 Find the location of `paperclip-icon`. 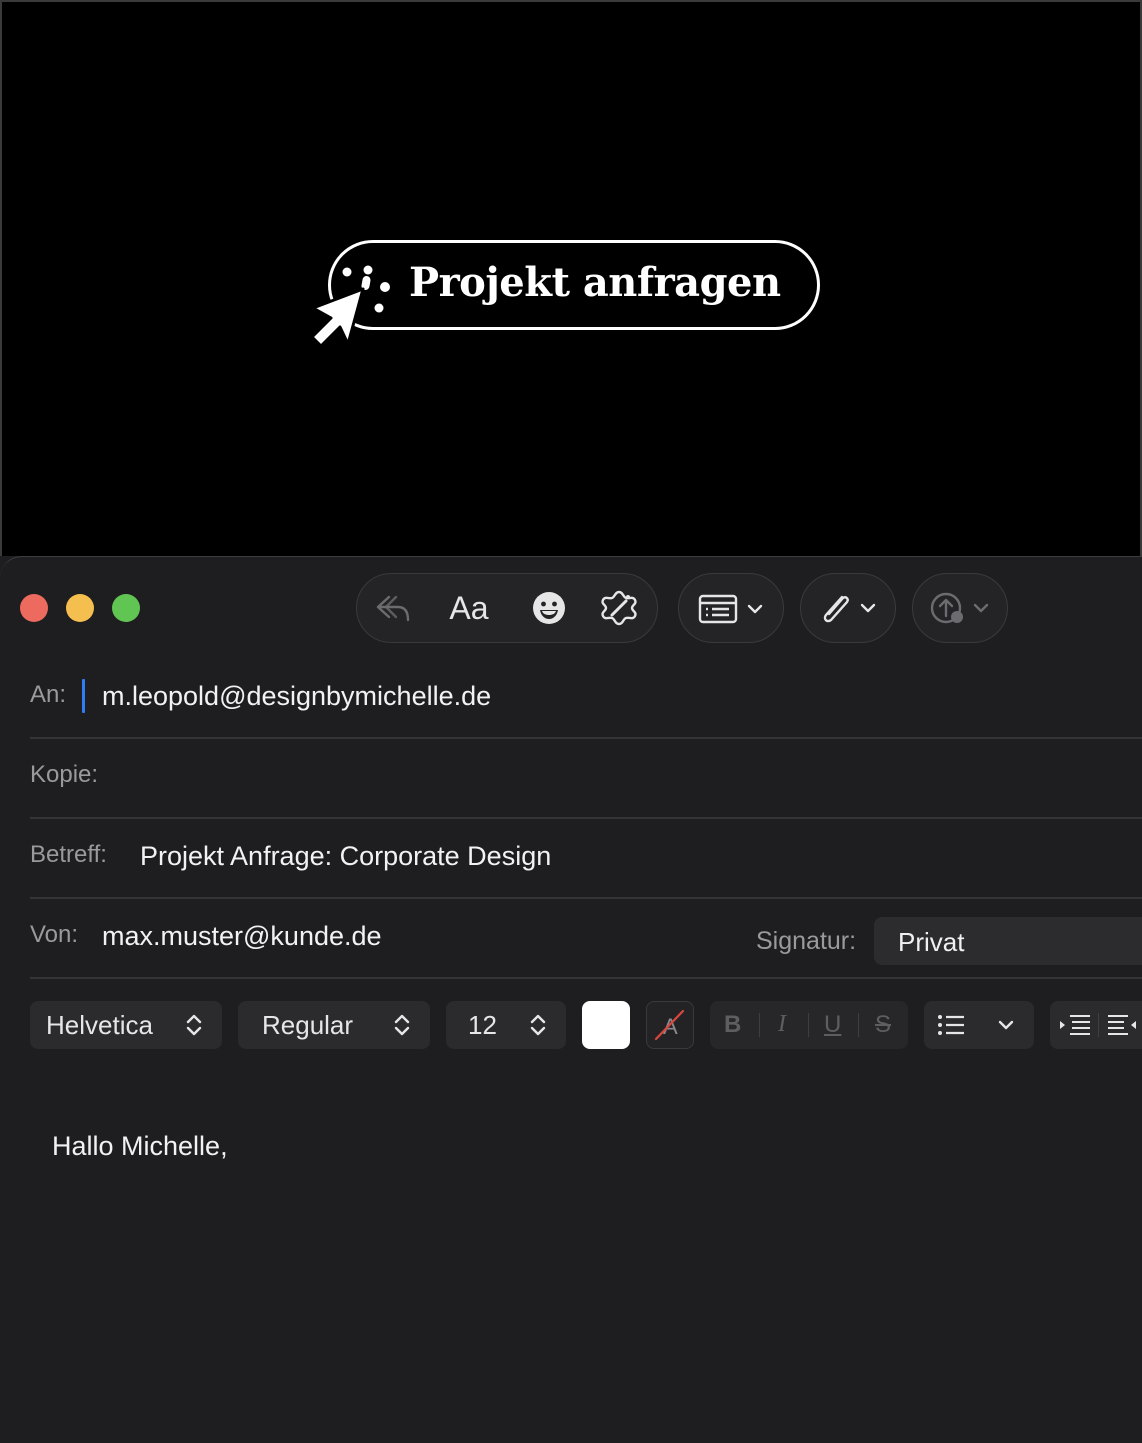

paperclip-icon is located at coordinates (849, 609).